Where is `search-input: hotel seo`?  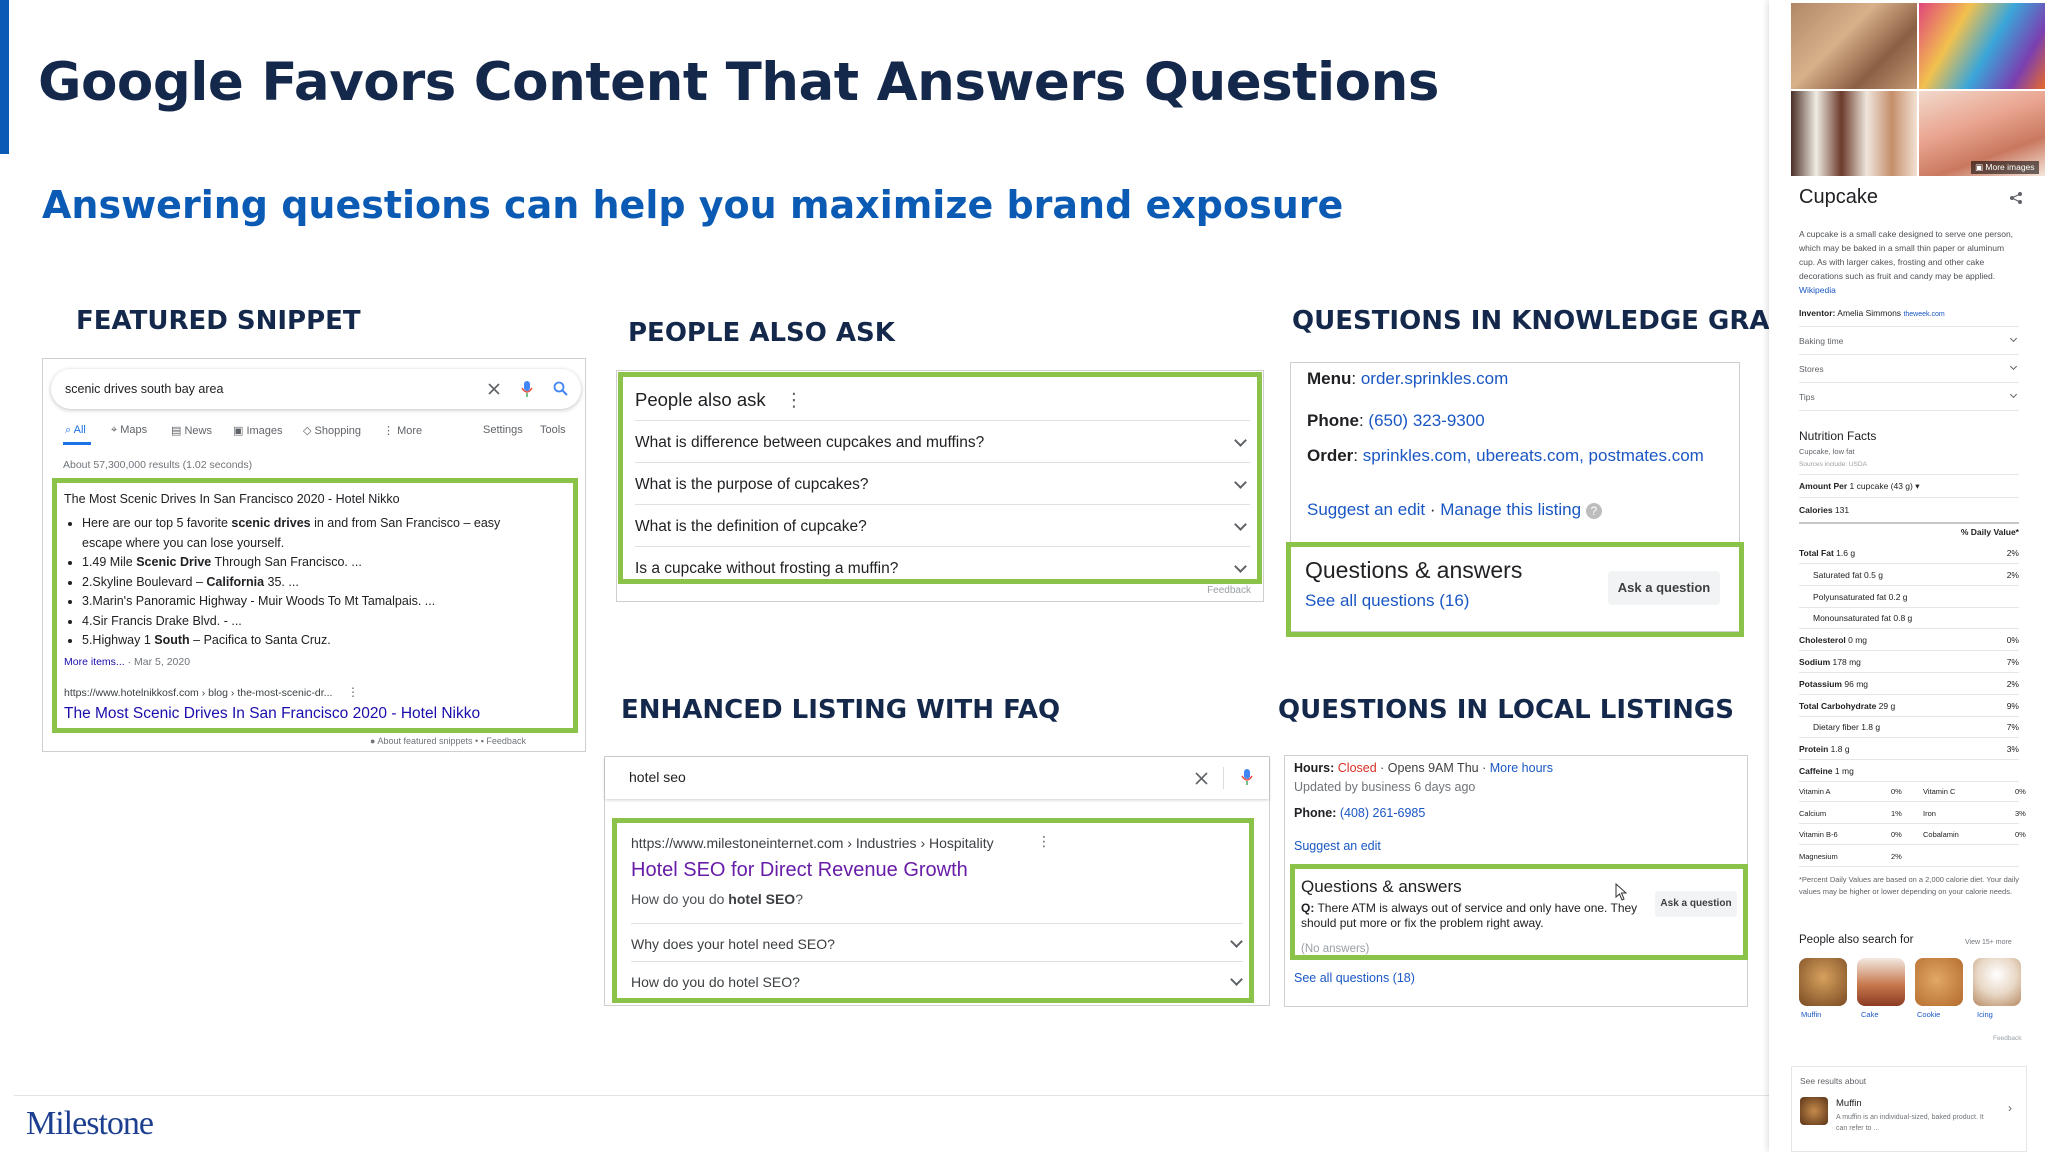 search-input: hotel seo is located at coordinates (657, 777).